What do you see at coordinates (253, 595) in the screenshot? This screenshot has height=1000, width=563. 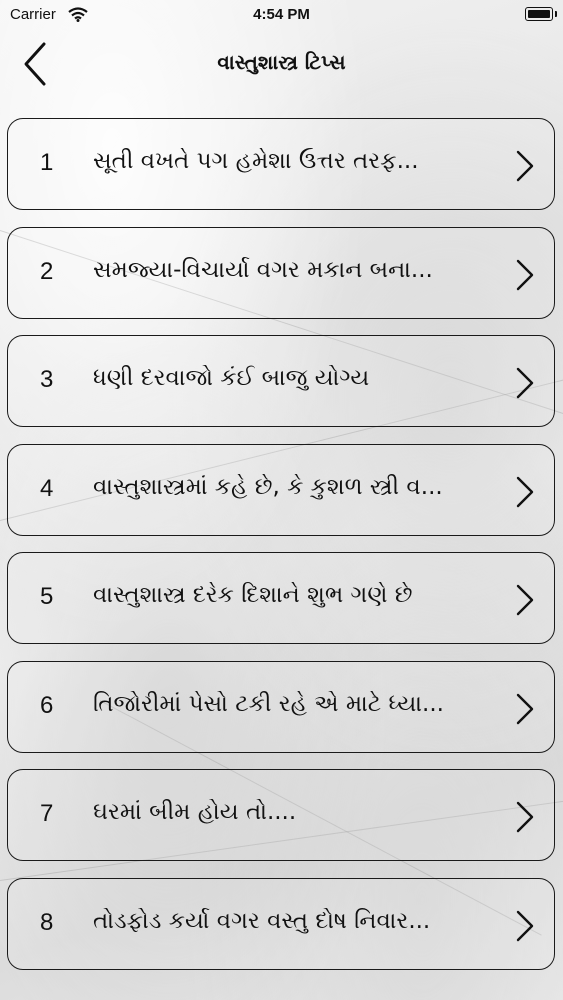 I see `item-title: વાસ્તુશાસ્ત્ર દરેક દિશાને શુભ ગણે છે` at bounding box center [253, 595].